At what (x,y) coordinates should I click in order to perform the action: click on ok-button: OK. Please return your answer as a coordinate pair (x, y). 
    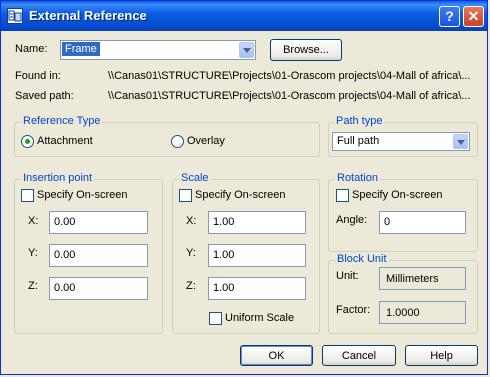
    Looking at the image, I should click on (276, 355).